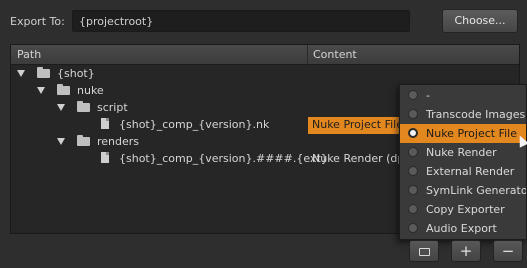  I want to click on radio-selected-icon, so click(413, 133).